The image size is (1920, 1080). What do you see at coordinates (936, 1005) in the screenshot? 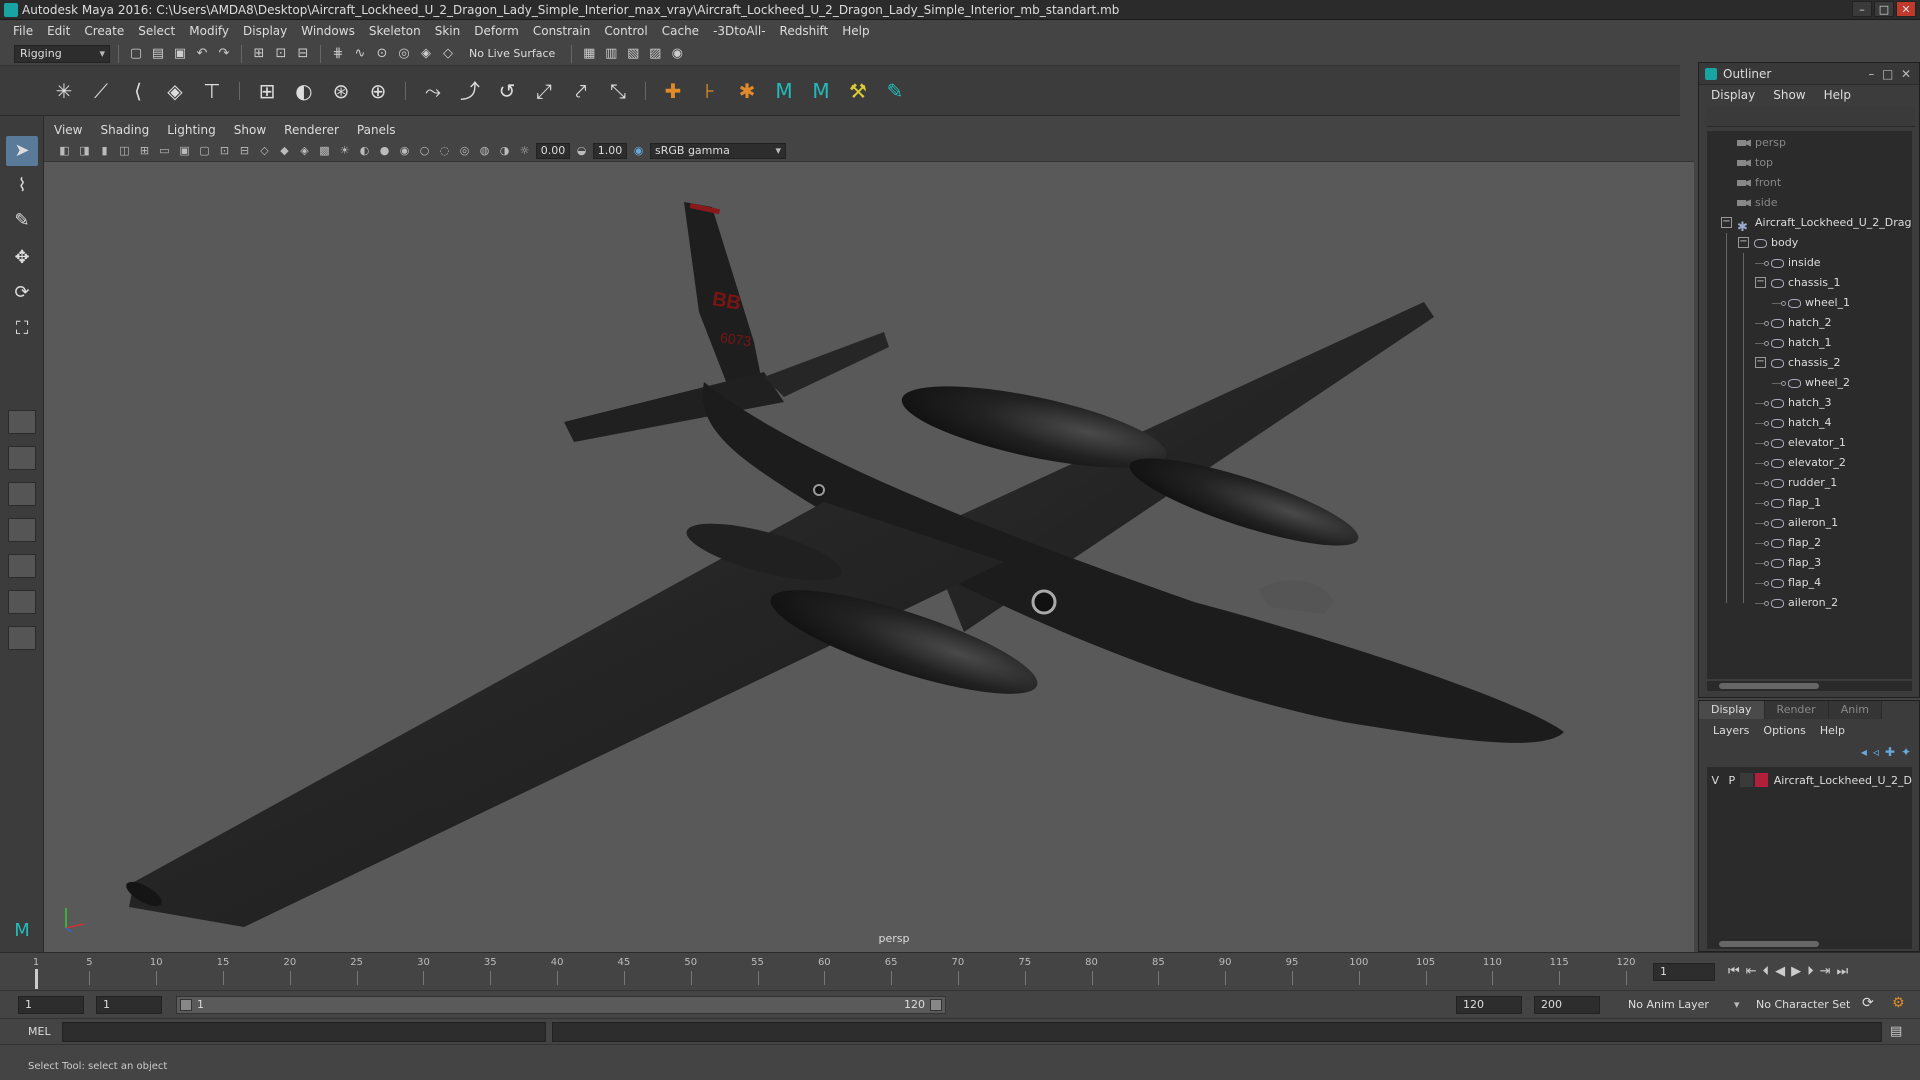
I see `range-end-handle` at bounding box center [936, 1005].